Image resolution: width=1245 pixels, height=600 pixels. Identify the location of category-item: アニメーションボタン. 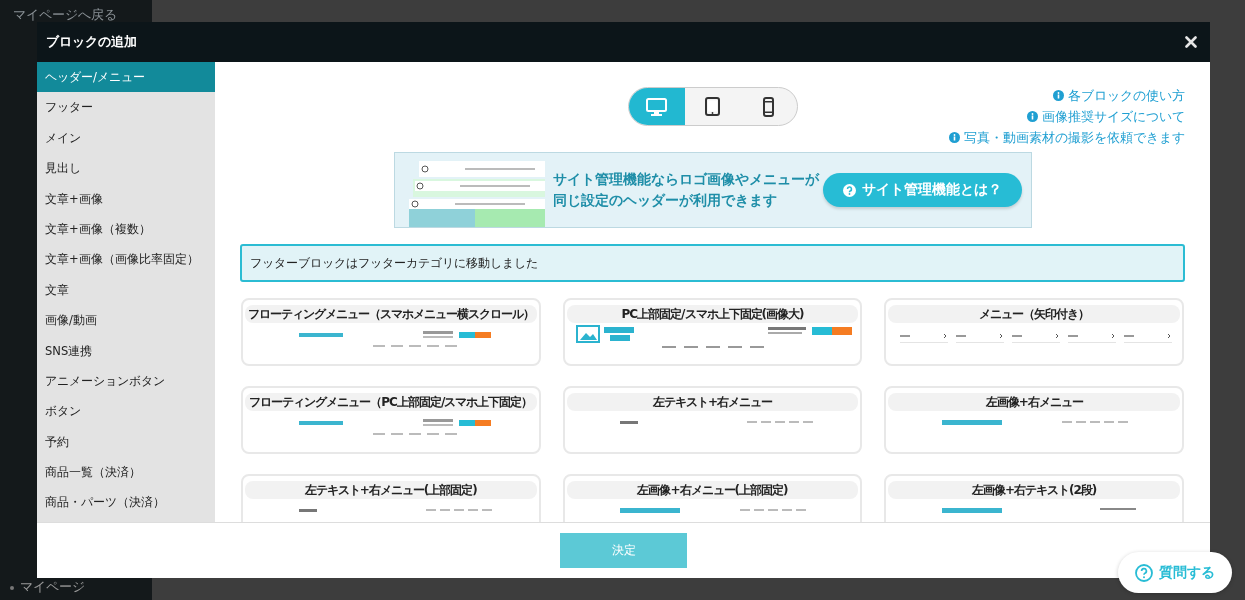
(126, 381).